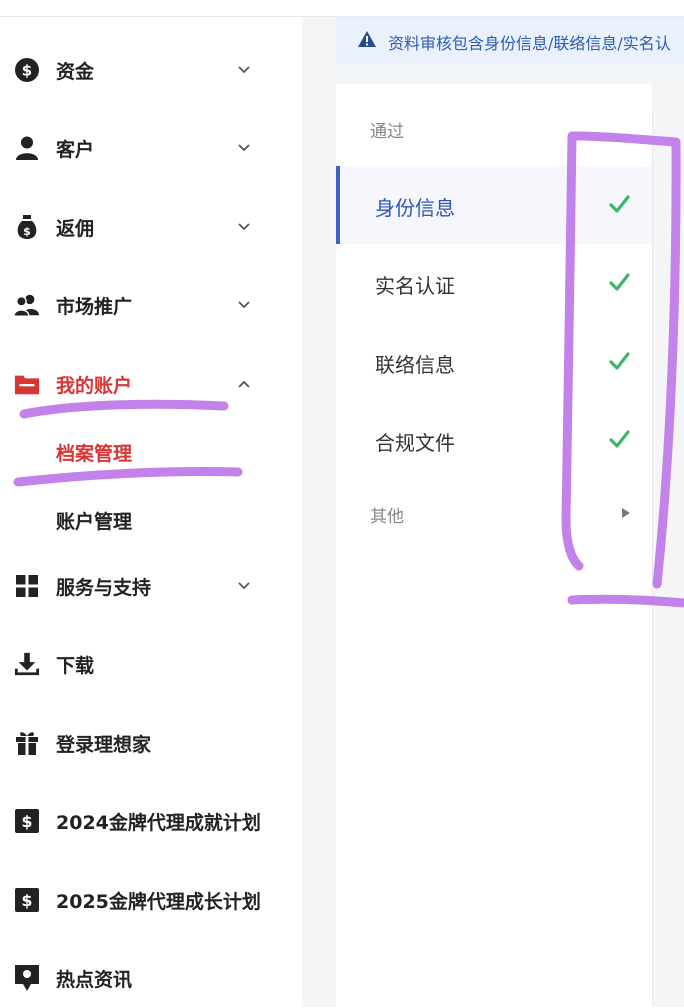 The height and width of the screenshot is (1008, 684). I want to click on sidebar-item-rebate: $ 返佣, so click(151, 227).